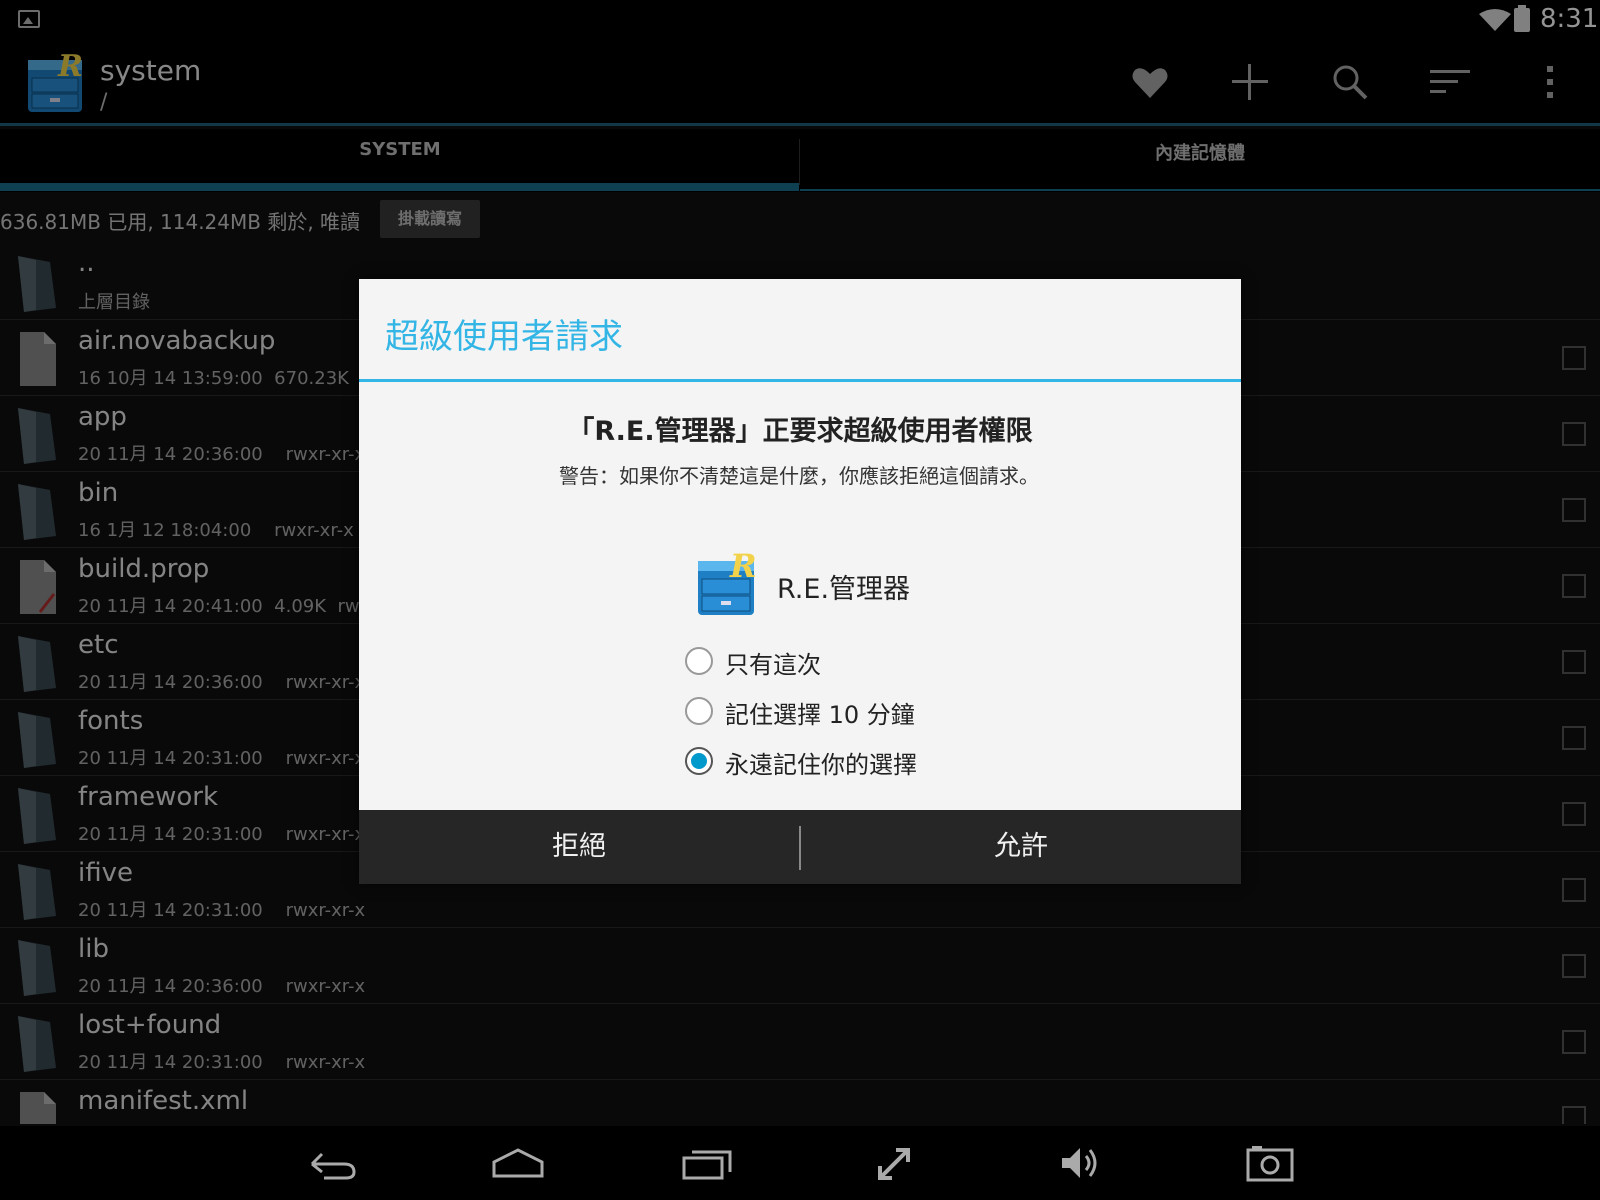  Describe the element at coordinates (821, 765) in the screenshot. I see `radio-label: 永遠記住你的選擇` at that location.